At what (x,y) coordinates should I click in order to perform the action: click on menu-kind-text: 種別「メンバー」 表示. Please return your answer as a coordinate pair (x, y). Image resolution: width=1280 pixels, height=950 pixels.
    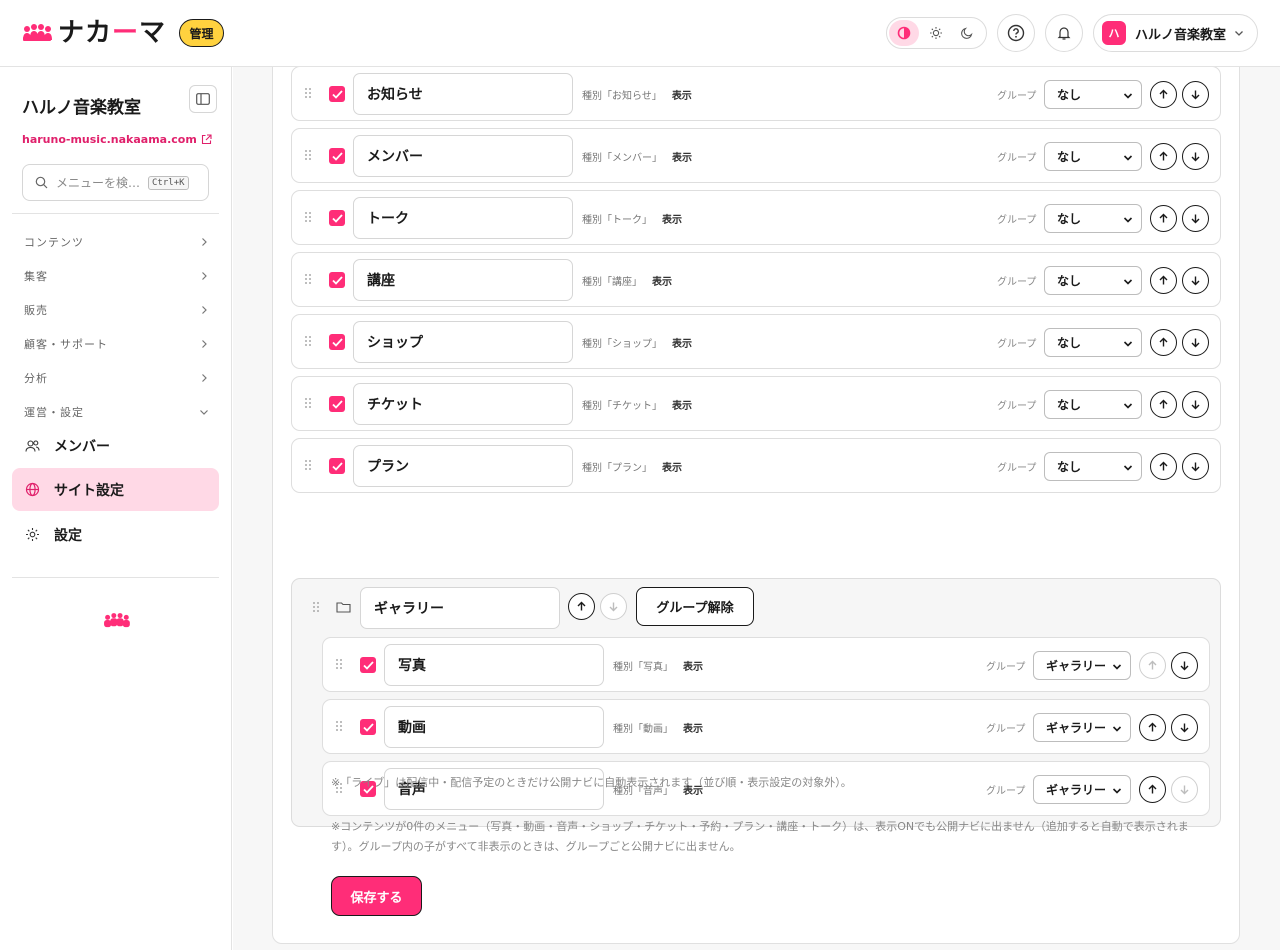
    Looking at the image, I should click on (637, 156).